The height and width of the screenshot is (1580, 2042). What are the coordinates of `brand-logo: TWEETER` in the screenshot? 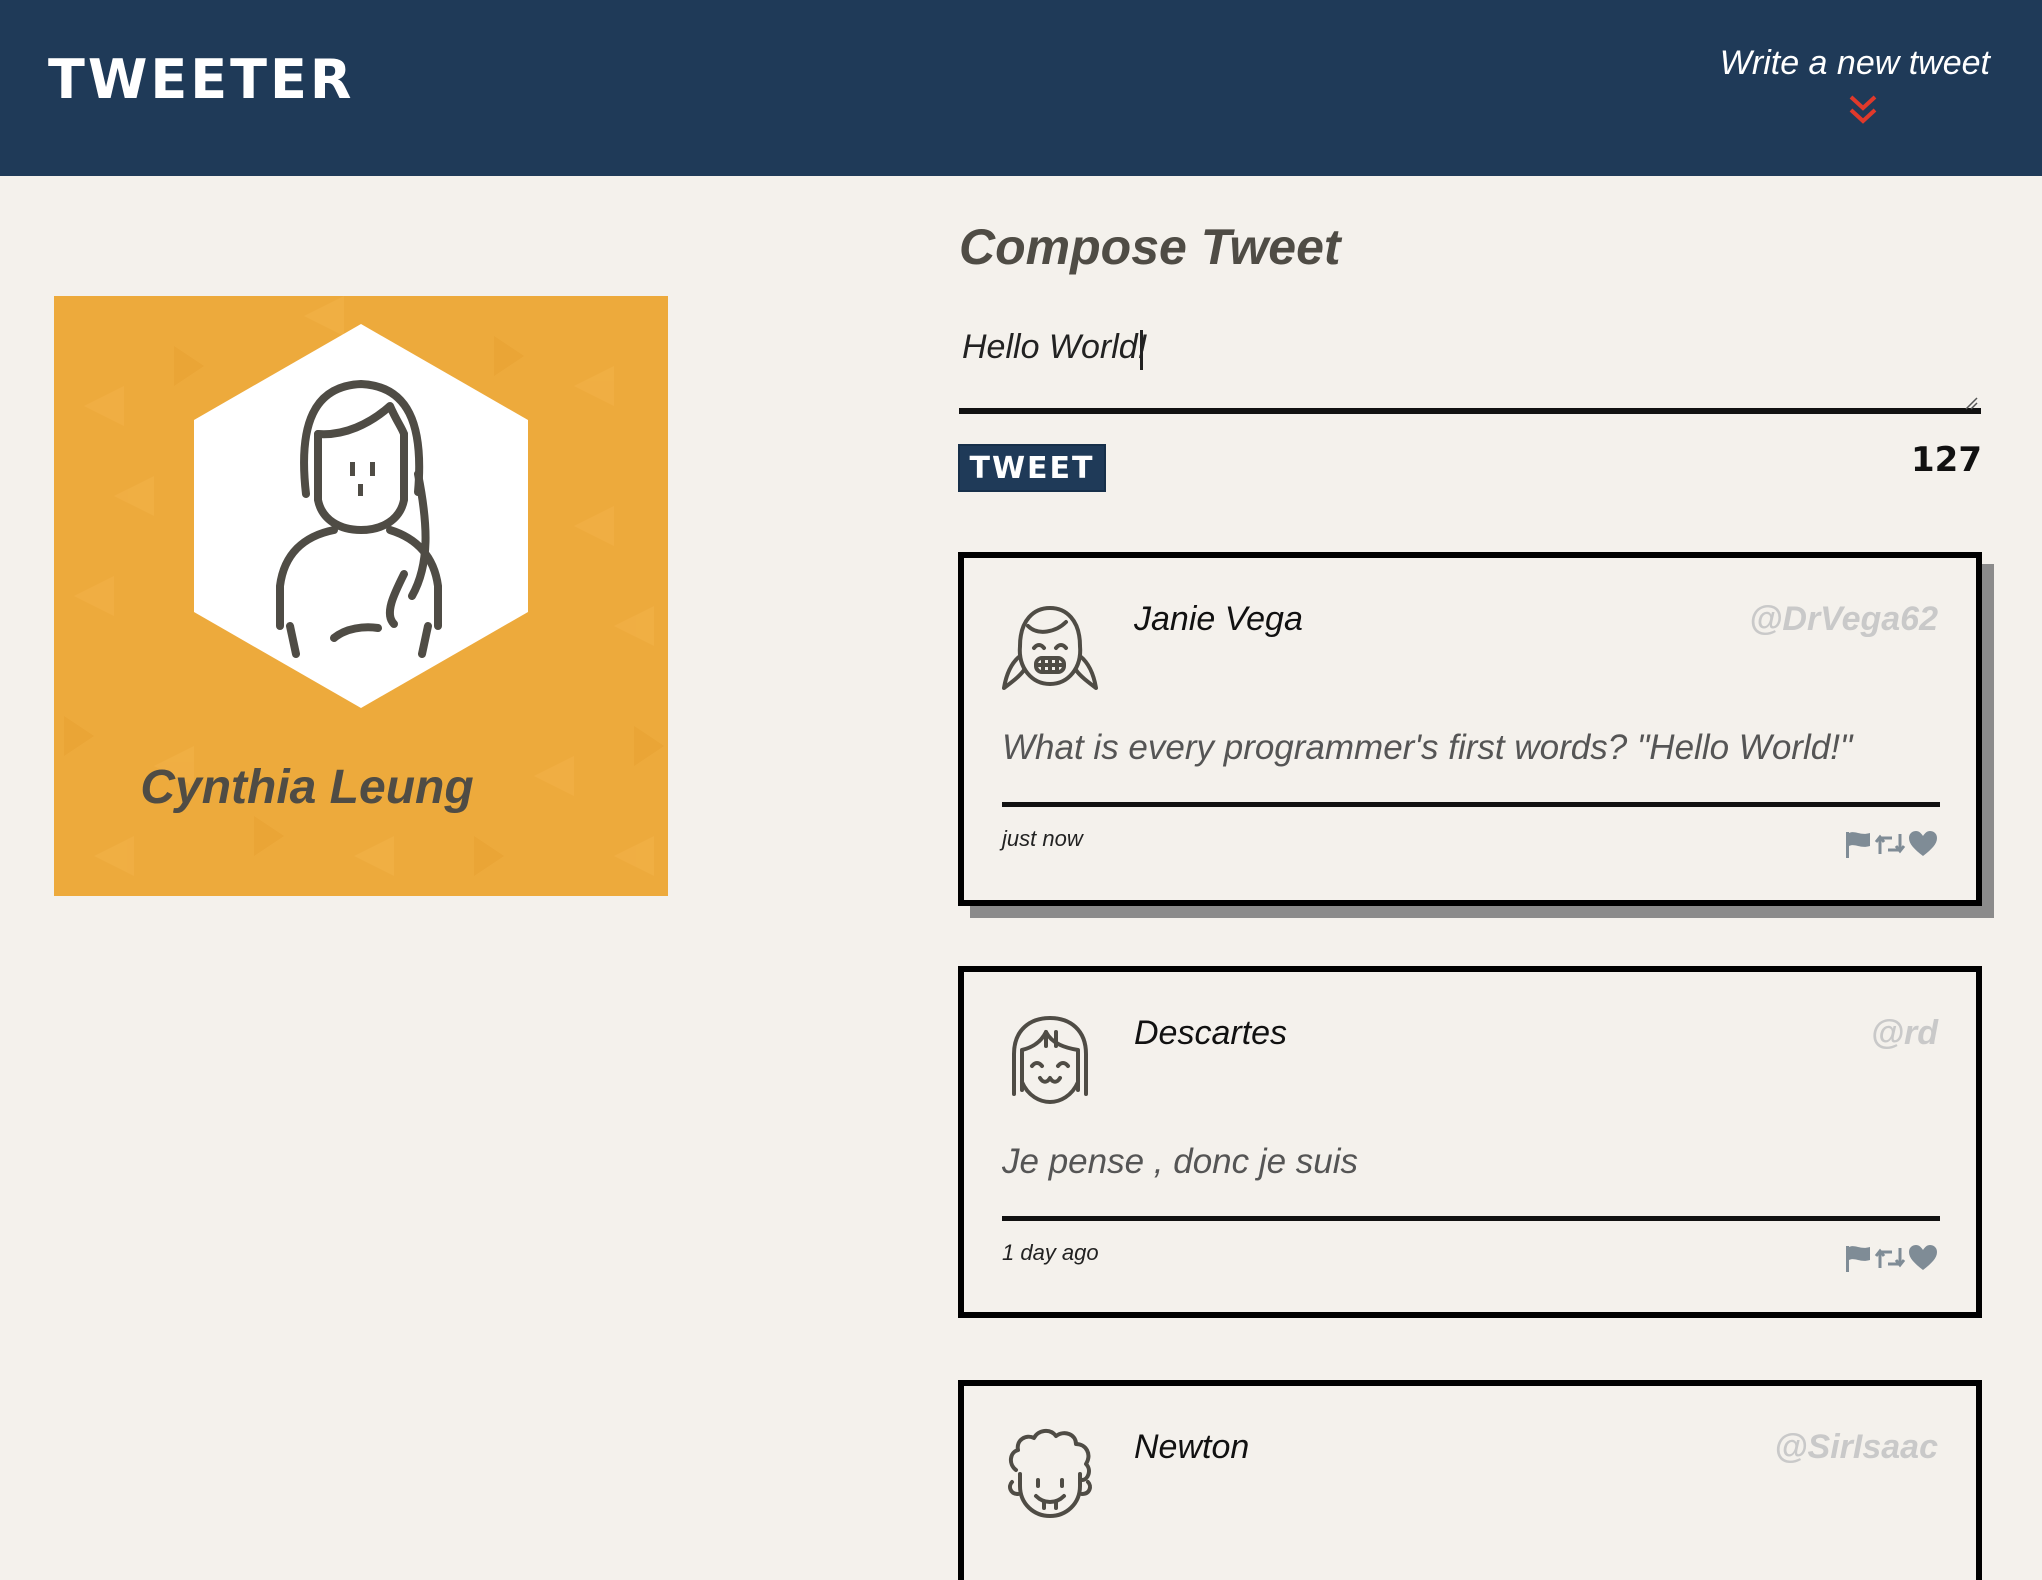 It's located at (201, 79).